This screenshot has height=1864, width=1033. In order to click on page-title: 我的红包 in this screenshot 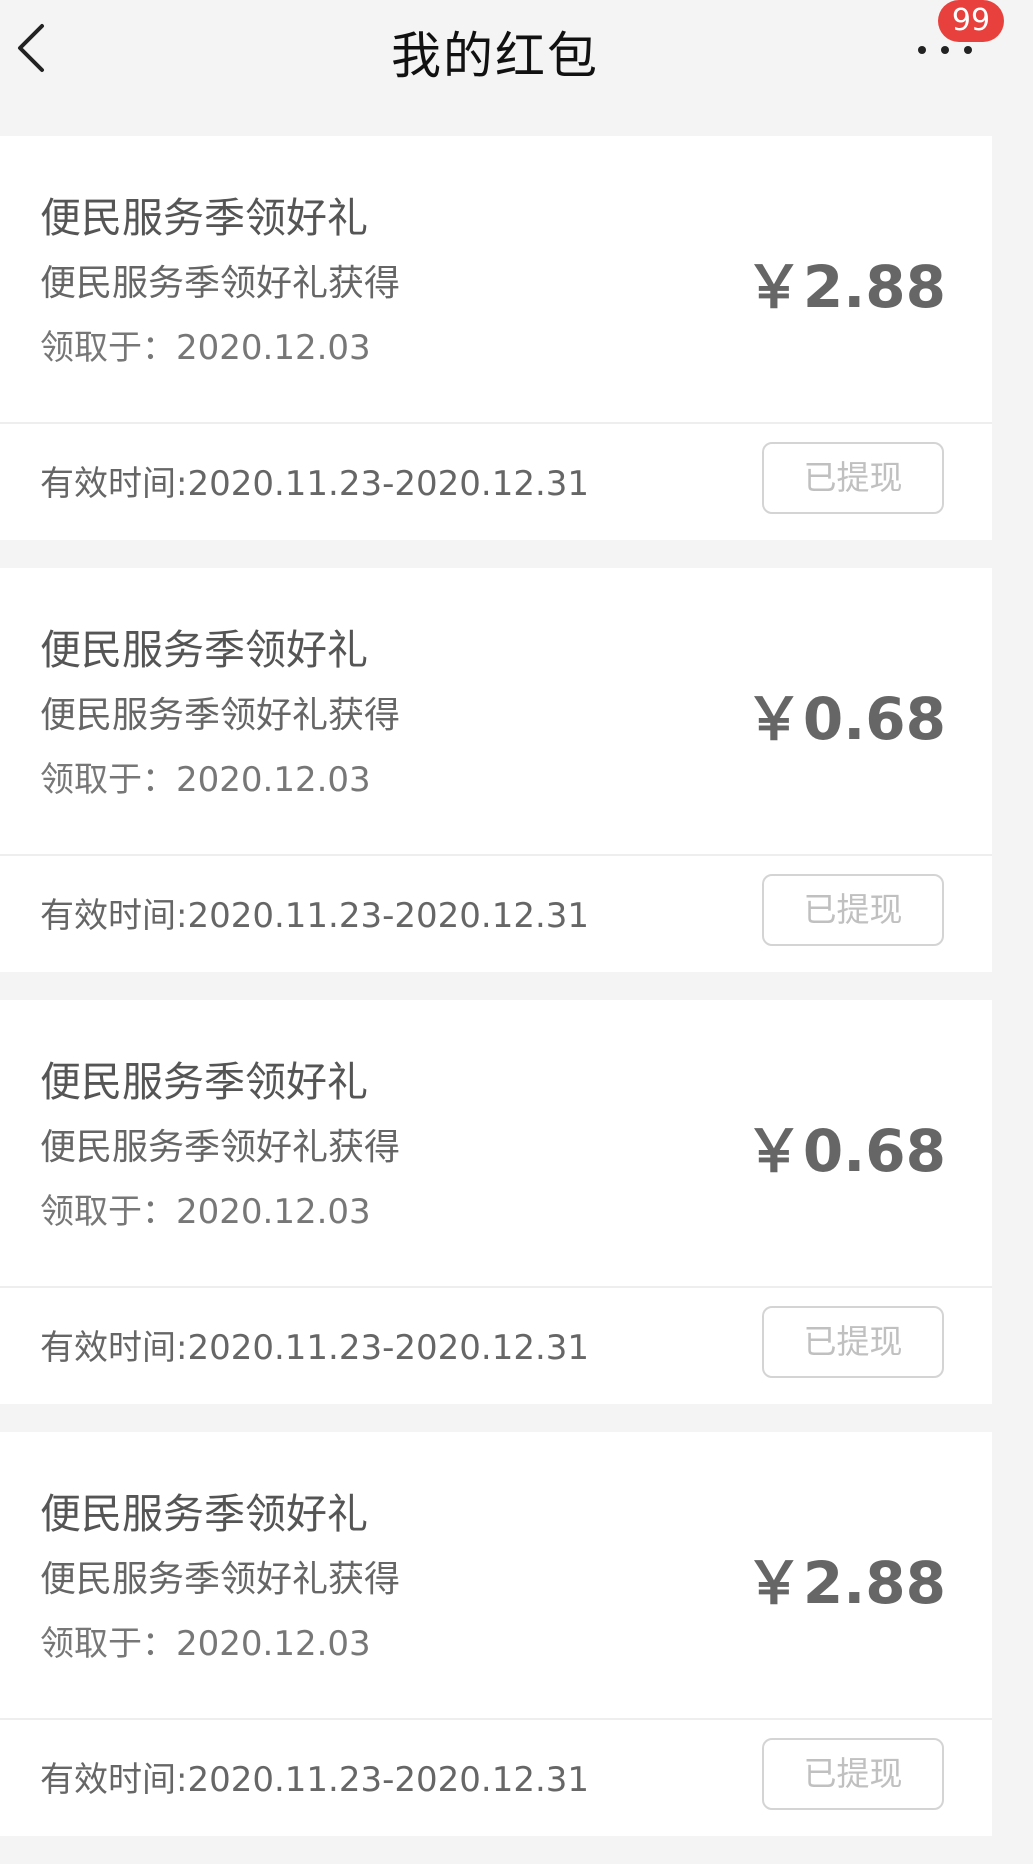, I will do `click(495, 56)`.